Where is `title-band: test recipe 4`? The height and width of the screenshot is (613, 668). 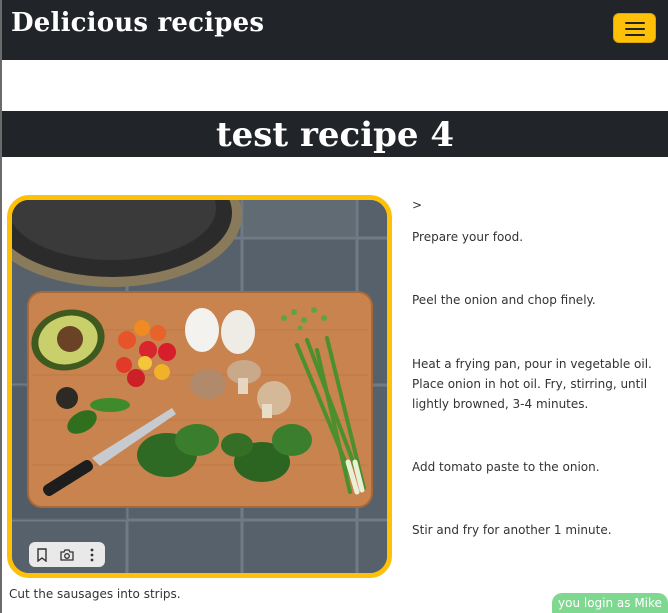
title-band: test recipe 4 is located at coordinates (335, 134).